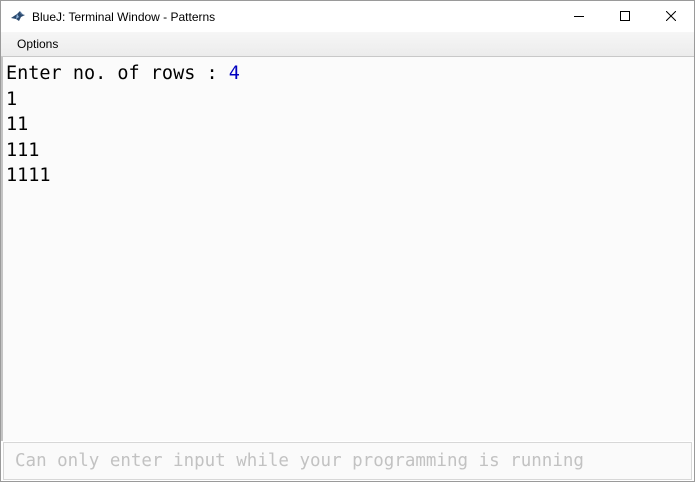 This screenshot has width=695, height=482. Describe the element at coordinates (347, 44) in the screenshot. I see `menu-bar: Options` at that location.